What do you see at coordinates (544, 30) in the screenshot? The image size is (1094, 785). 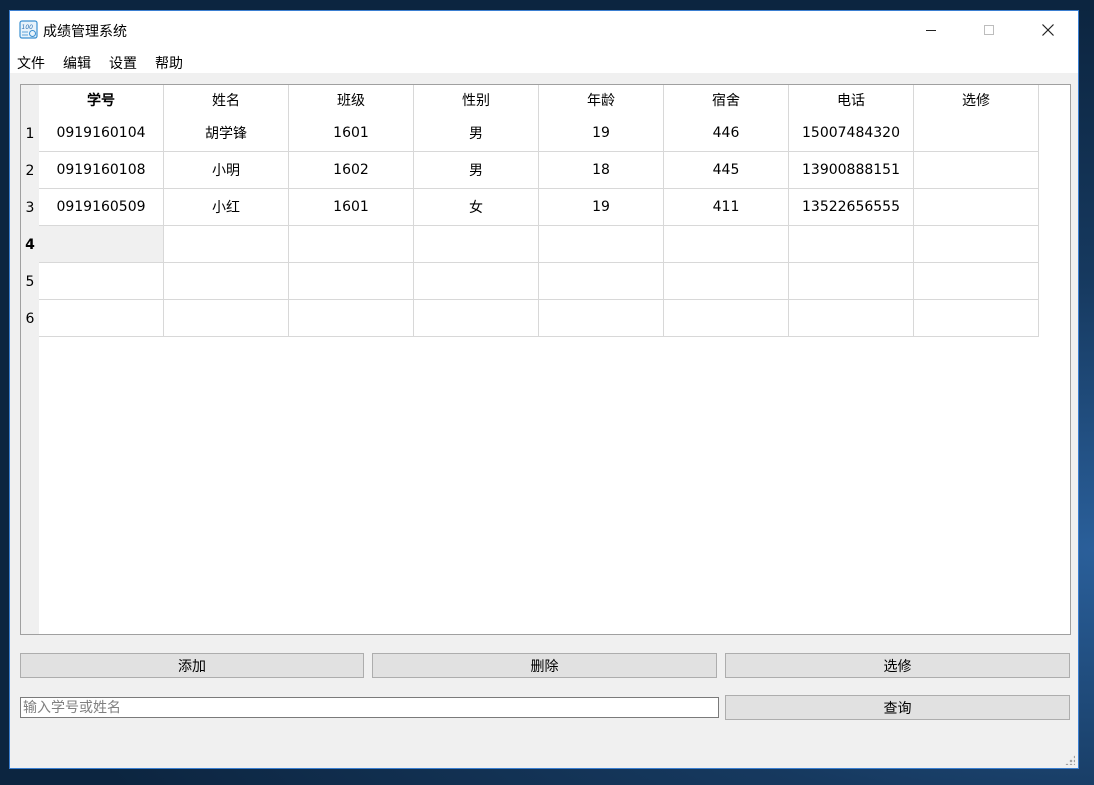 I see `title-bar: 100 成绩管理系统` at bounding box center [544, 30].